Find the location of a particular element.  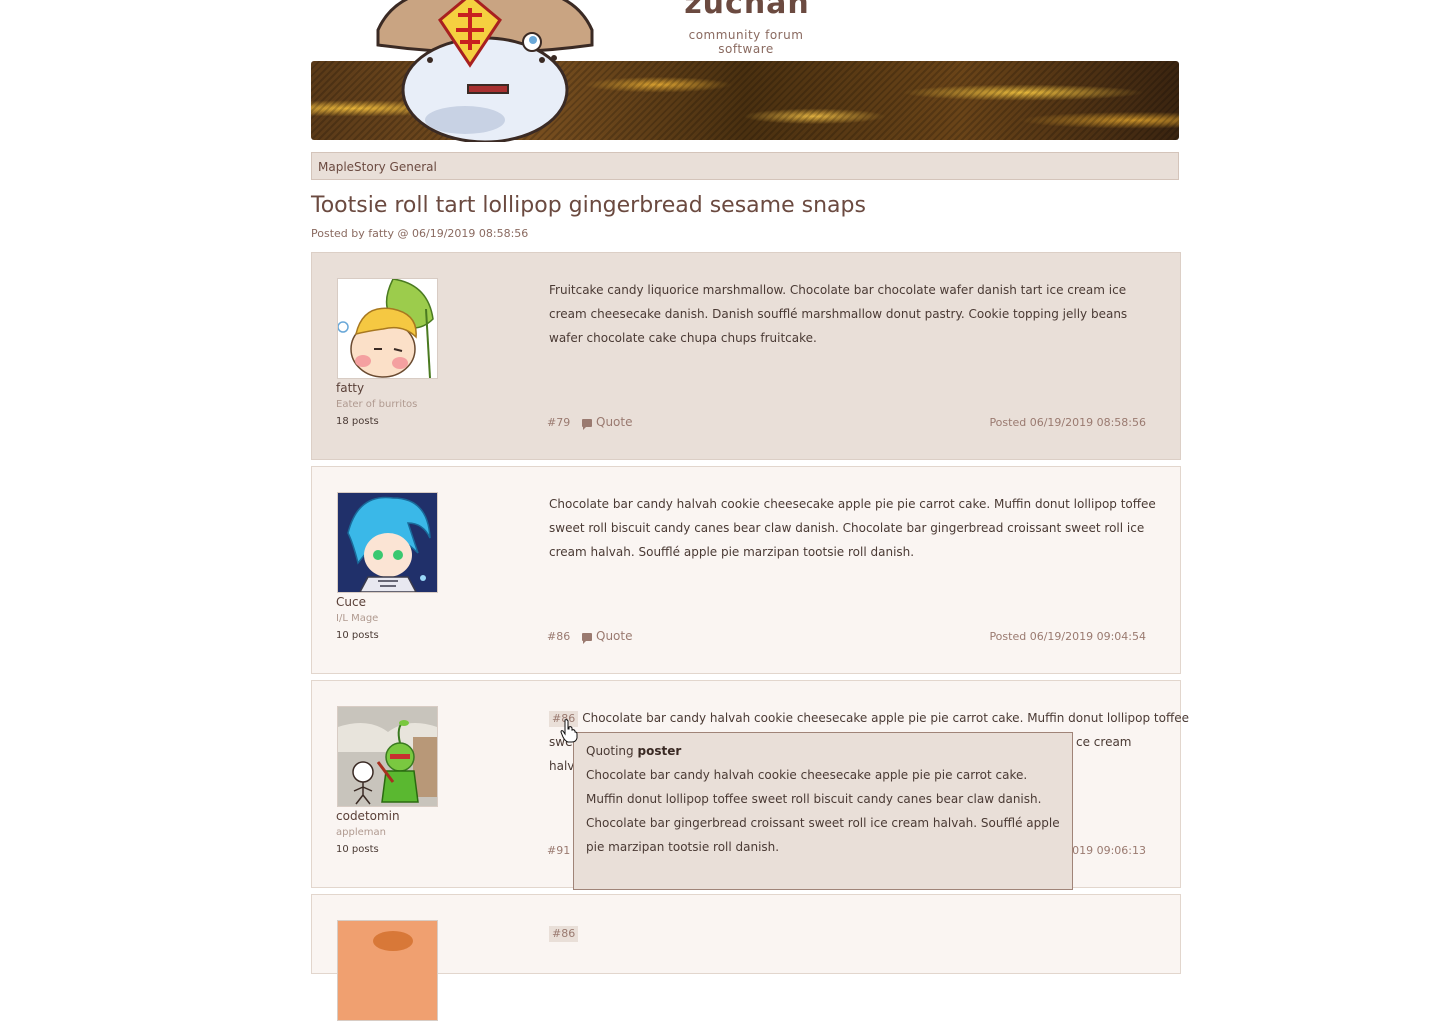

post-number-link: #91 is located at coordinates (558, 850).